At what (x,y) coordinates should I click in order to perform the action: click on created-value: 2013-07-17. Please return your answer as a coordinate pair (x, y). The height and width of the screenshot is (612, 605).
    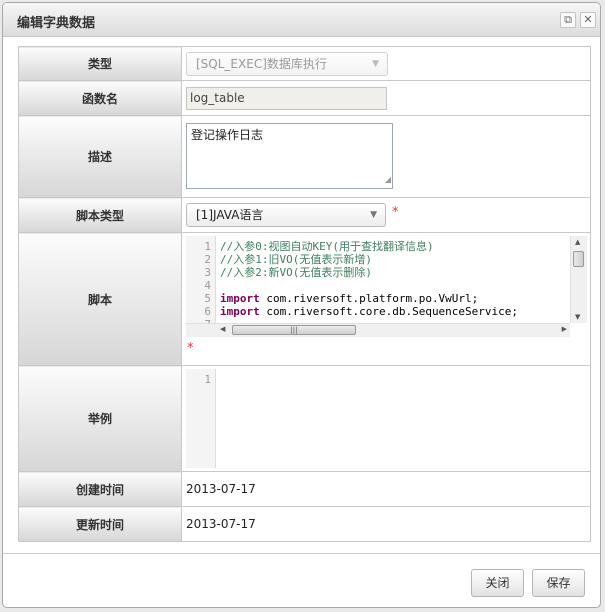
    Looking at the image, I should click on (221, 489).